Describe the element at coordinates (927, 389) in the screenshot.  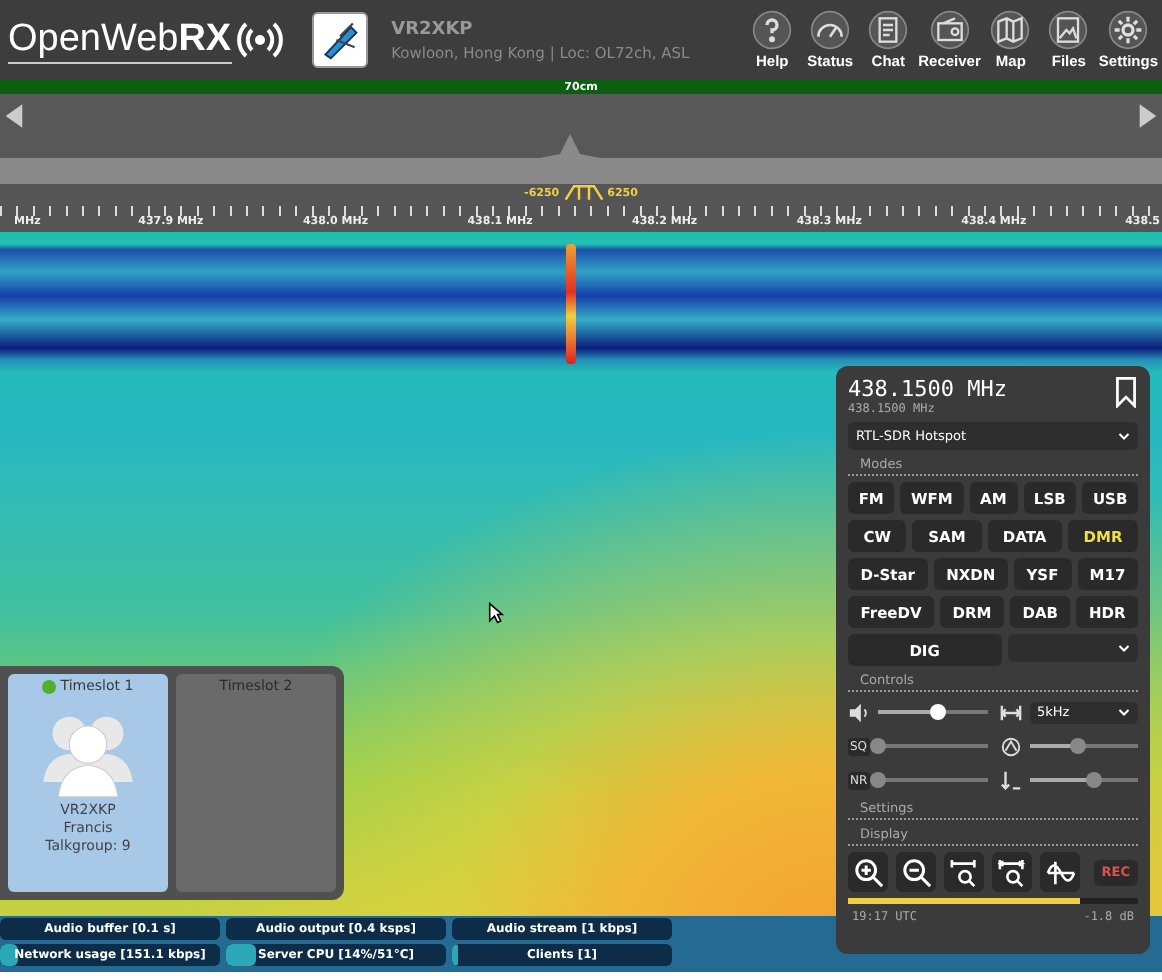
I see `frequency-display: 438.1500 MHz` at that location.